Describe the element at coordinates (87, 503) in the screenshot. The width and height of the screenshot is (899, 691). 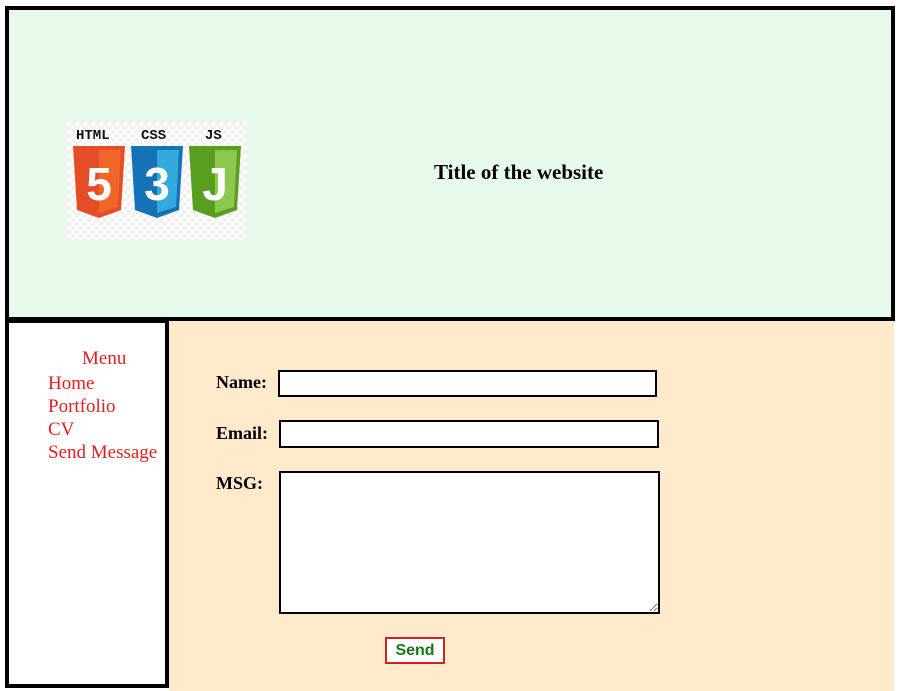
I see `sidebar-menu: Menu Home Portfolio CV Send Message` at that location.